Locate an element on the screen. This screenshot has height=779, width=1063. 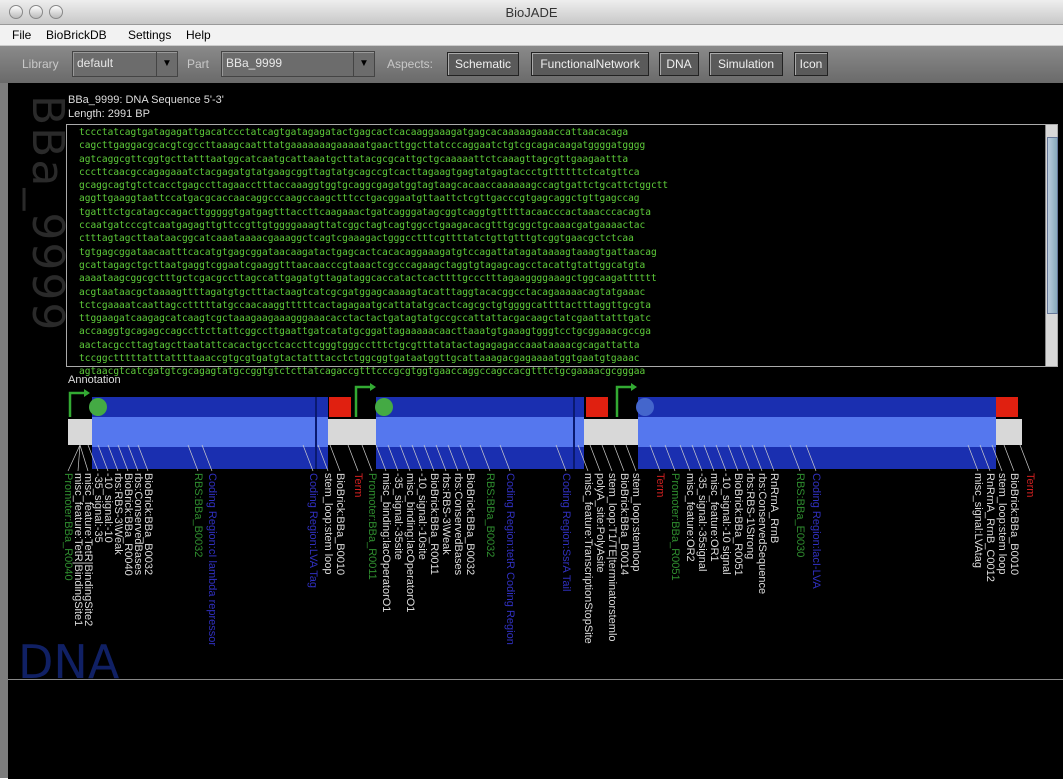
annotation-feature-label: -10_signal:-10 signal is located at coordinates (726, 524).